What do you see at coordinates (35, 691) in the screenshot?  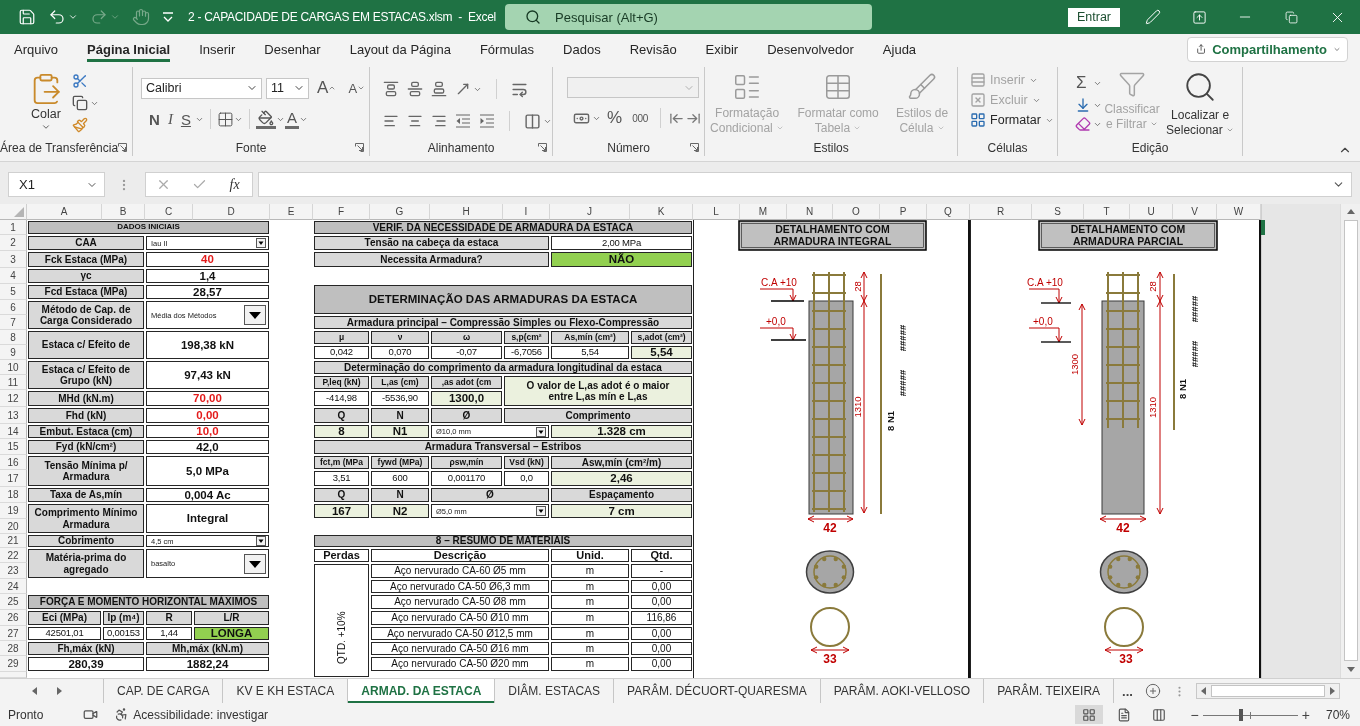 I see `left-arrow-icon` at bounding box center [35, 691].